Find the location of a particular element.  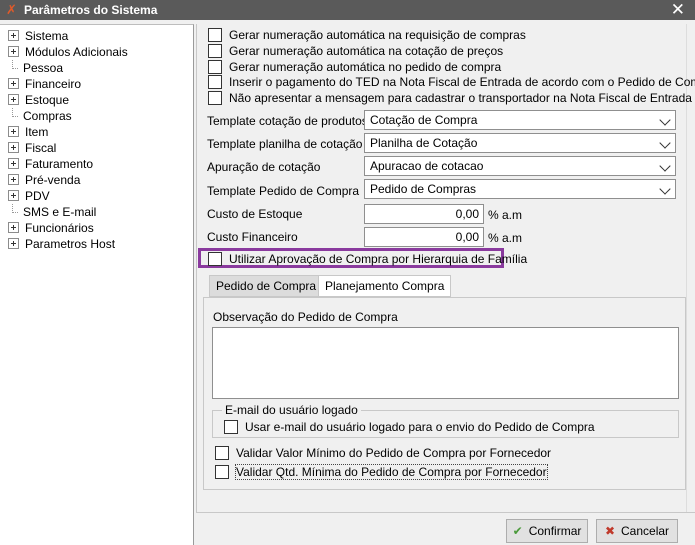

tree-item-fiscal: Fiscal is located at coordinates (32, 148).